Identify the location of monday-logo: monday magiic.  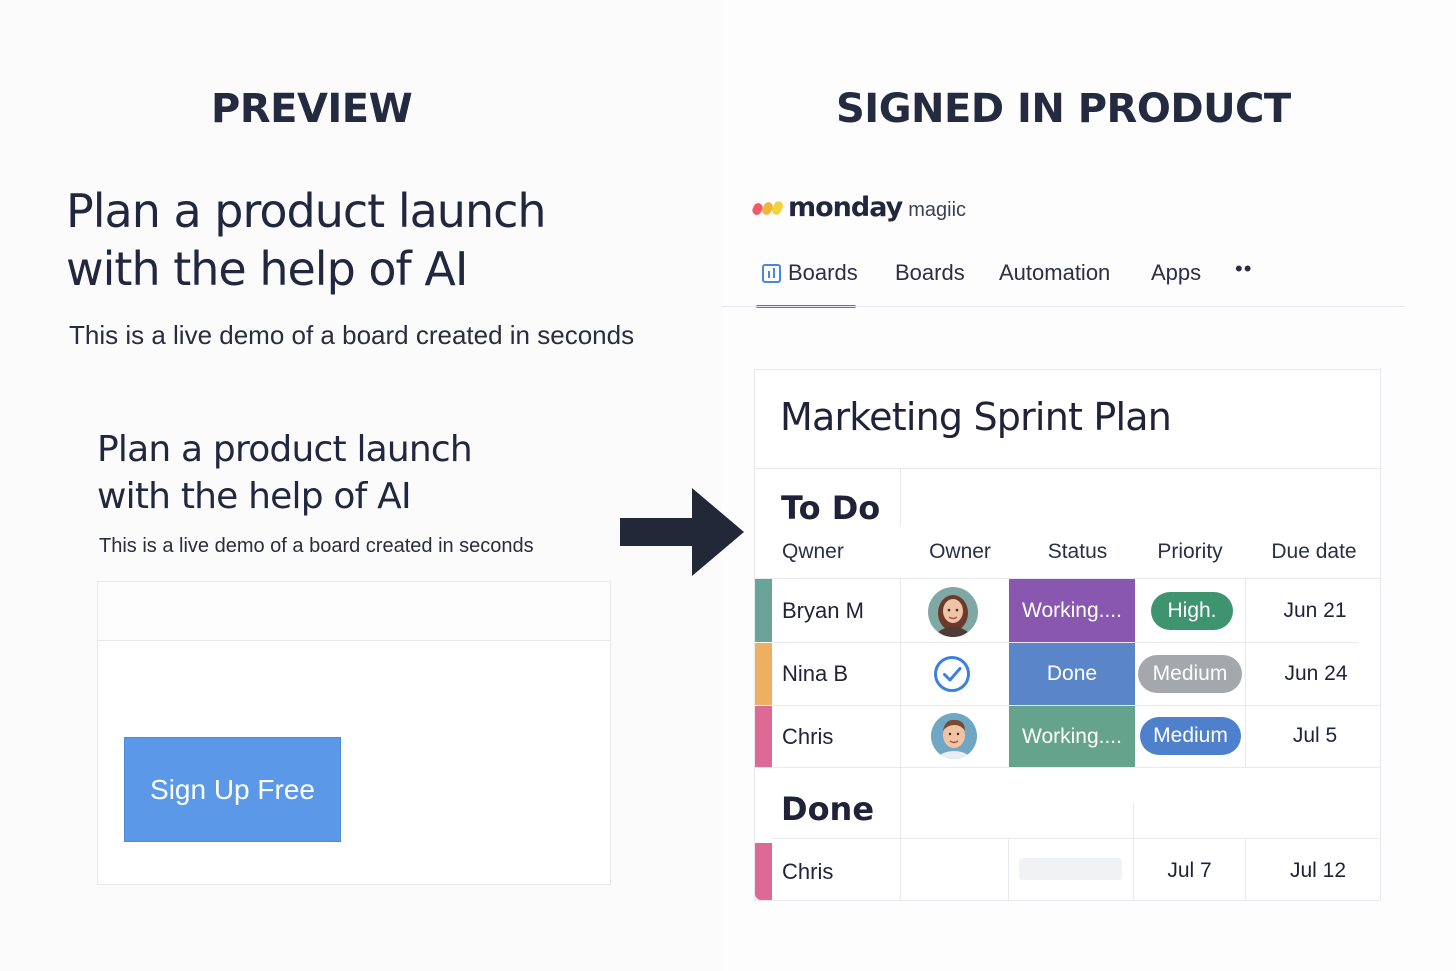
(859, 207).